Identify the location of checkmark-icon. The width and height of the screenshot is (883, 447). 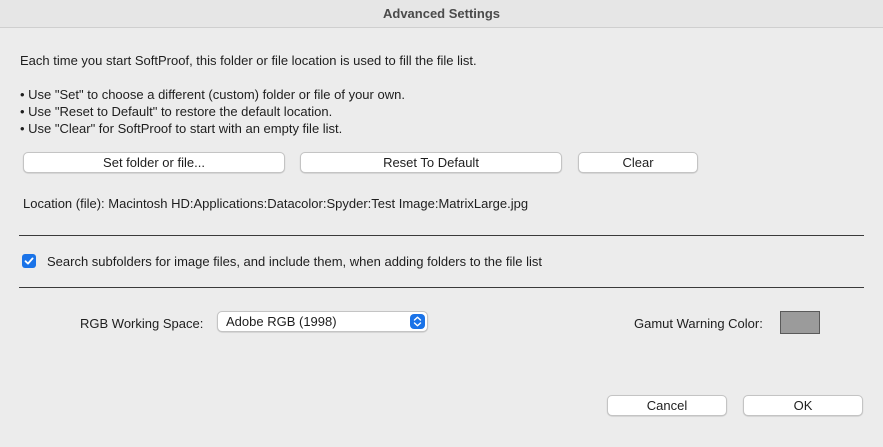
(29, 261).